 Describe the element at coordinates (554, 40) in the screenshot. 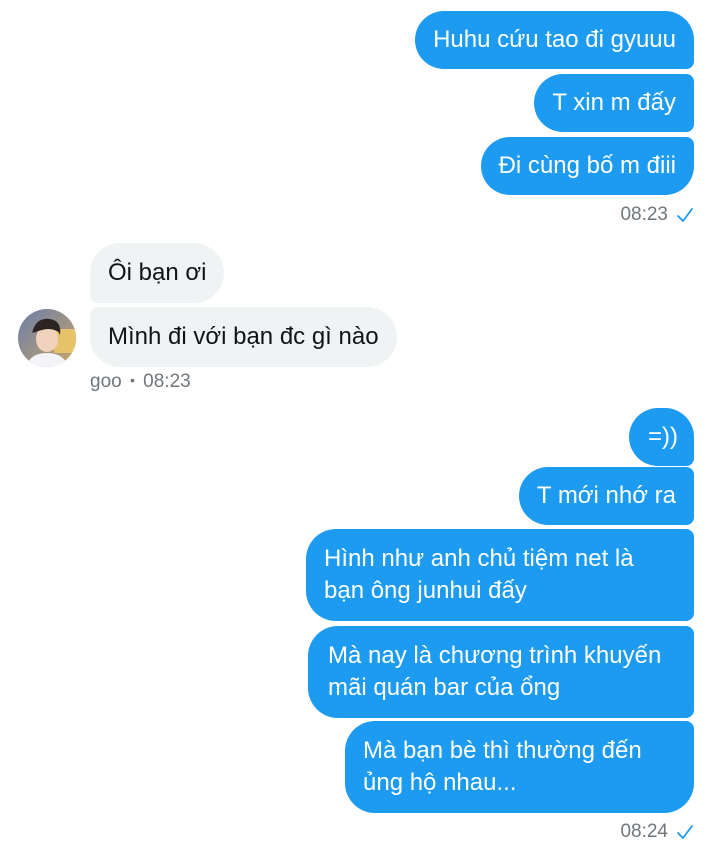

I see `message-bubble: Huhu cứu tao đi gyuuu` at that location.